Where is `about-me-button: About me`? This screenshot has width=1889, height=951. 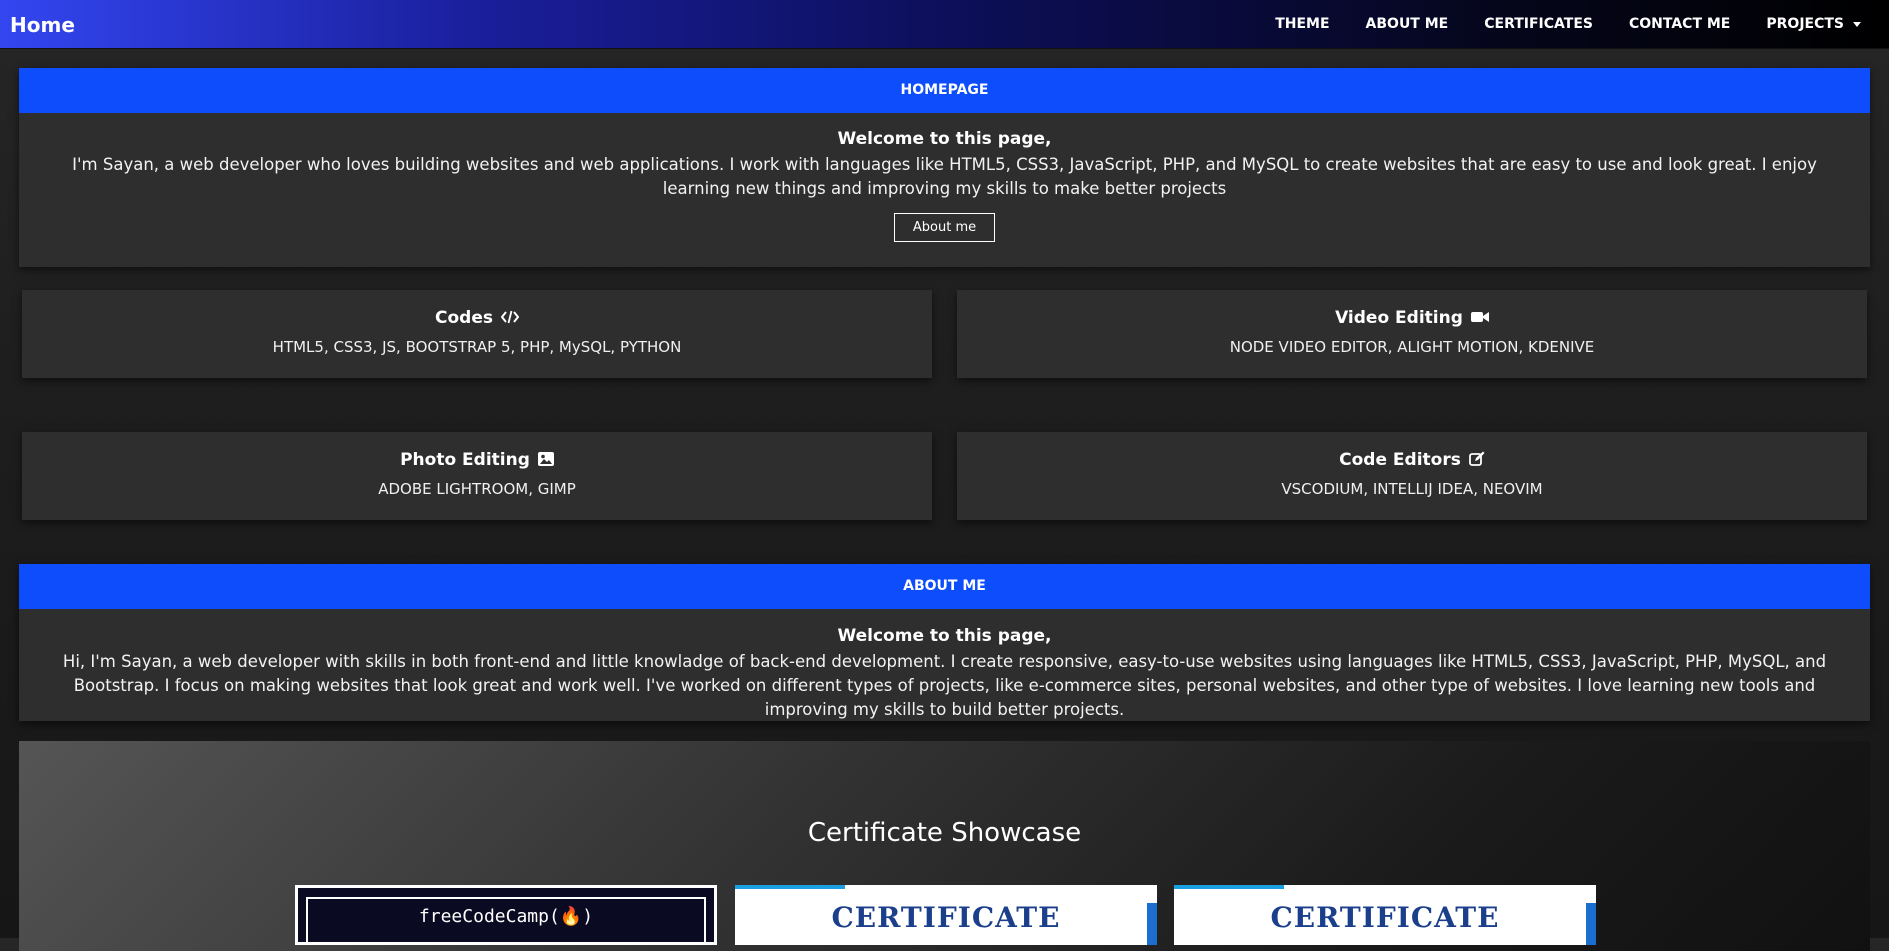
about-me-button: About me is located at coordinates (944, 227).